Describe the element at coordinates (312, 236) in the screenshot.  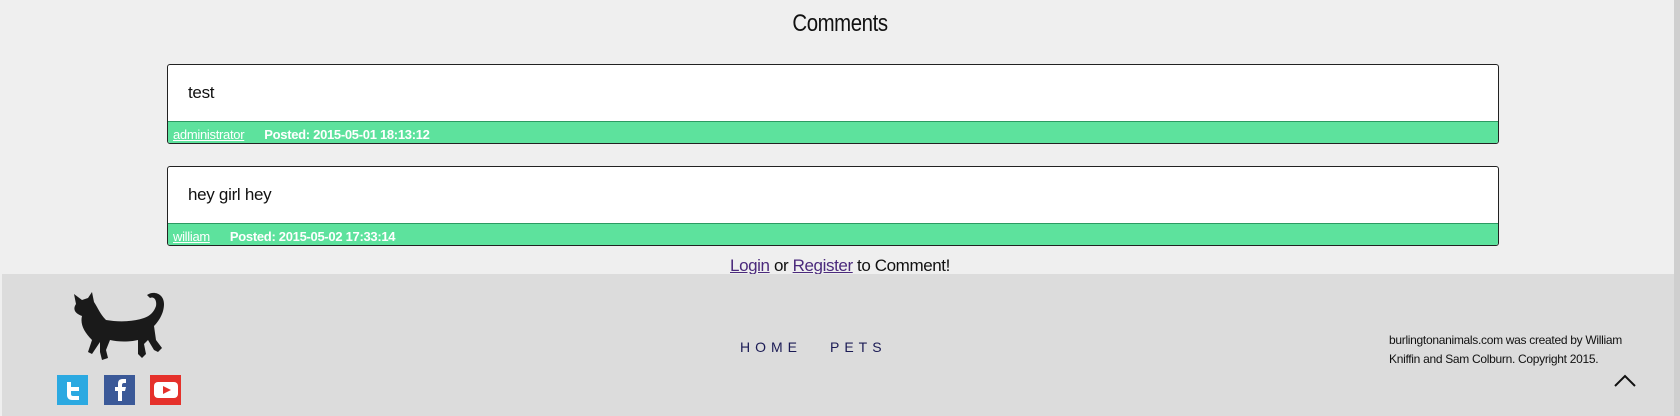
I see `comment-posted-date: Posted: 2015-05-02 17:33:14` at that location.